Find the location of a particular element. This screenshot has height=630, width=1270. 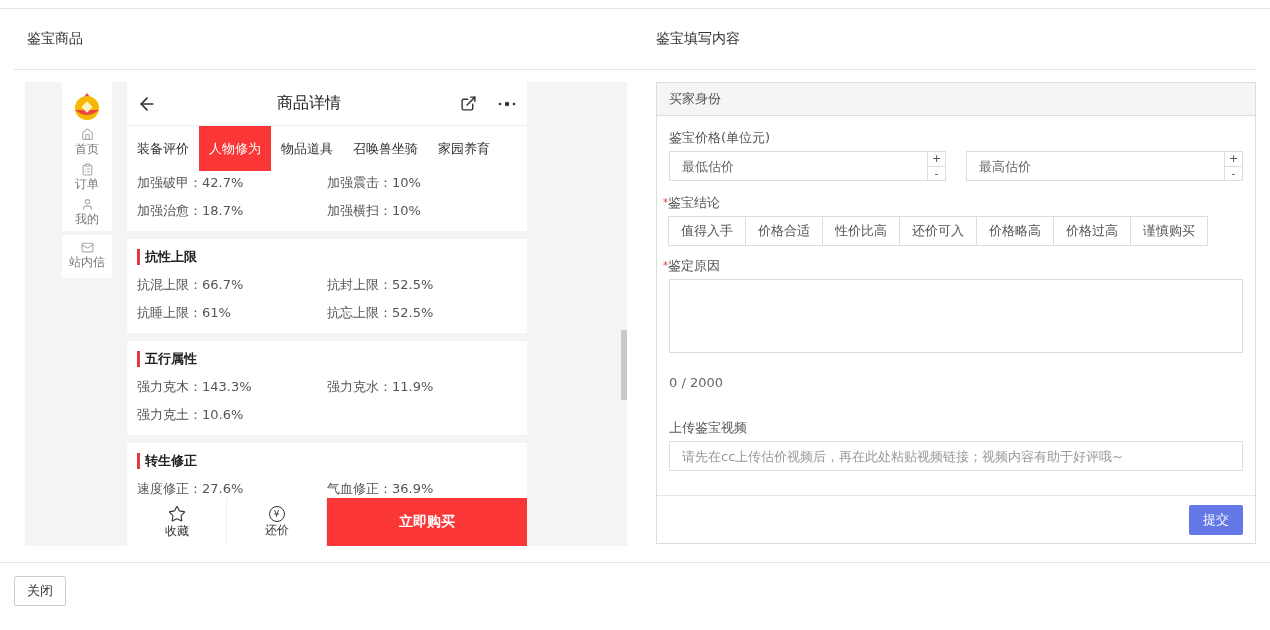

clipboard-icon is located at coordinates (87, 169).